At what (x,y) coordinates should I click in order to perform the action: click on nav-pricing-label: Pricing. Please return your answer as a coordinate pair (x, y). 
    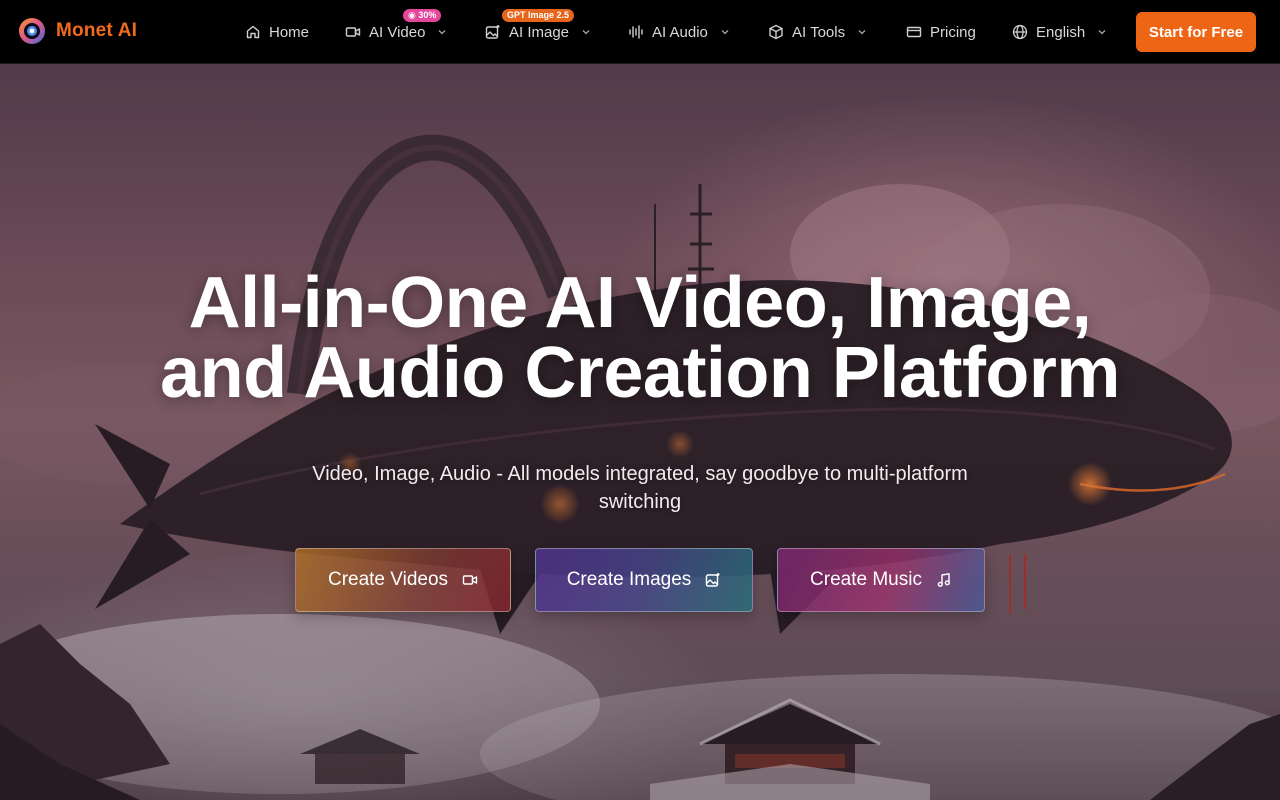
    Looking at the image, I should click on (953, 32).